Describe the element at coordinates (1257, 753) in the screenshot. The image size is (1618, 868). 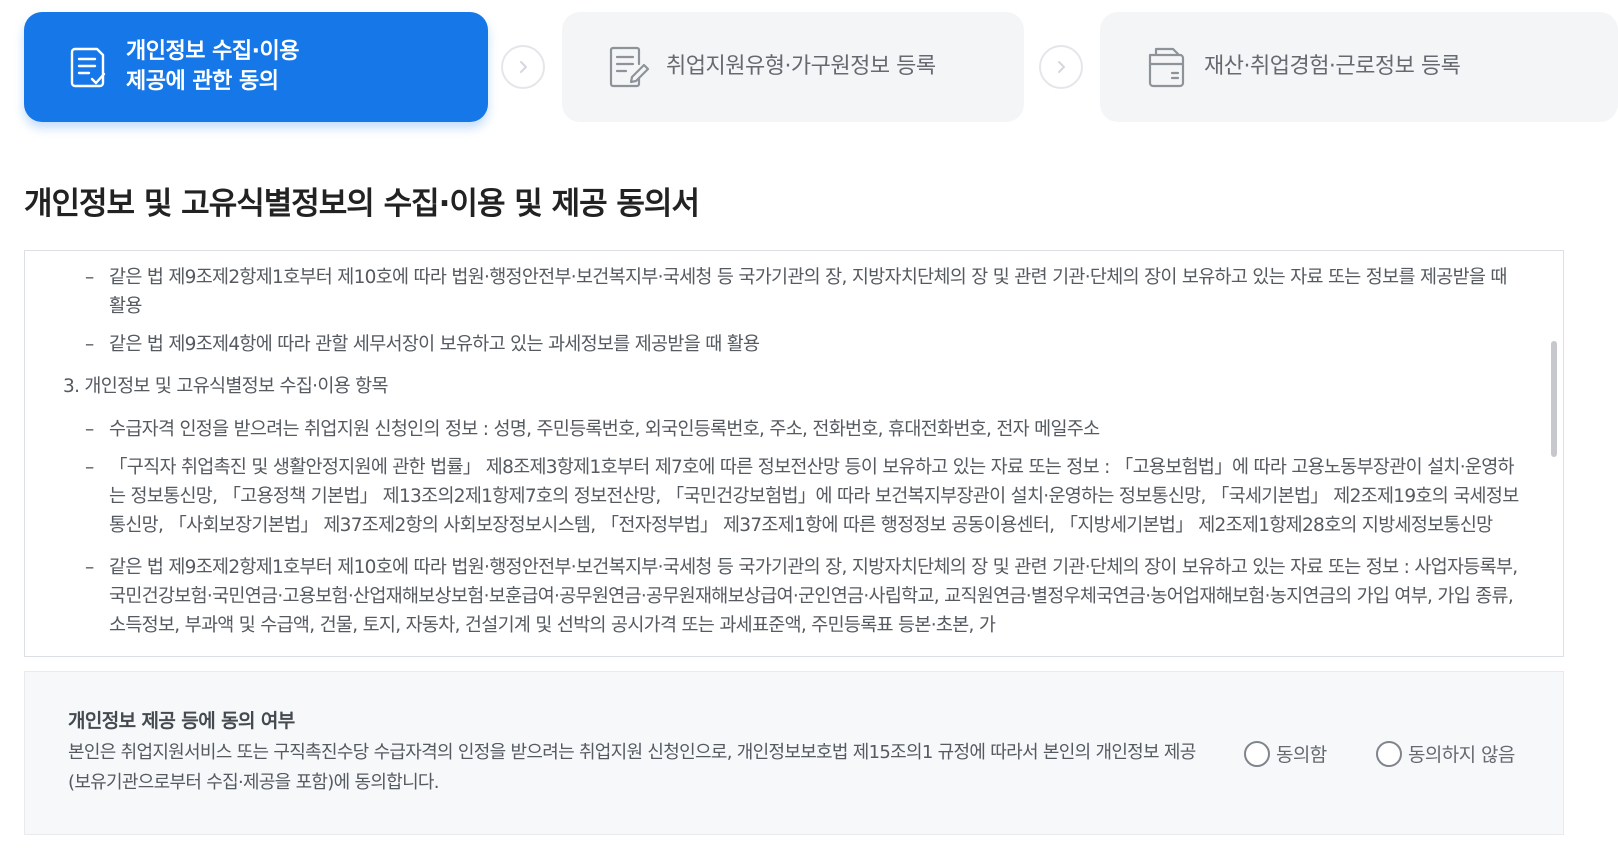
I see `agree-radio` at that location.